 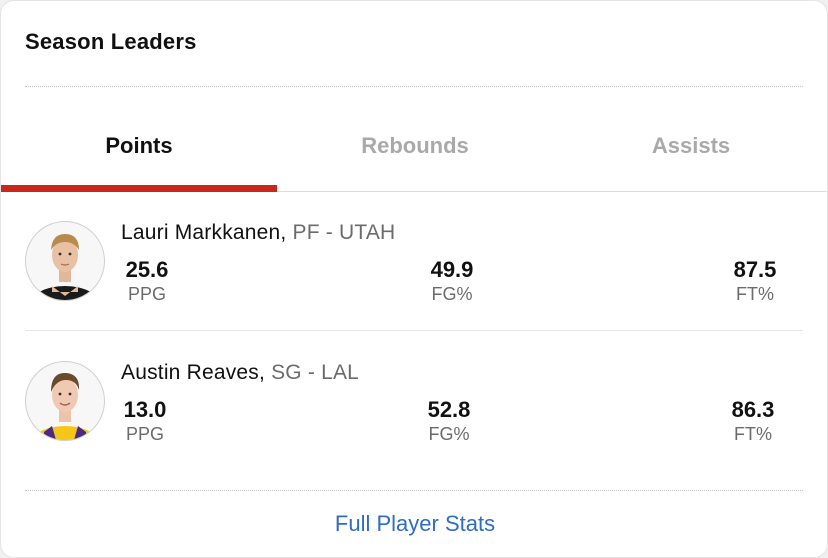 I want to click on stat-value: 87.5, so click(x=755, y=269).